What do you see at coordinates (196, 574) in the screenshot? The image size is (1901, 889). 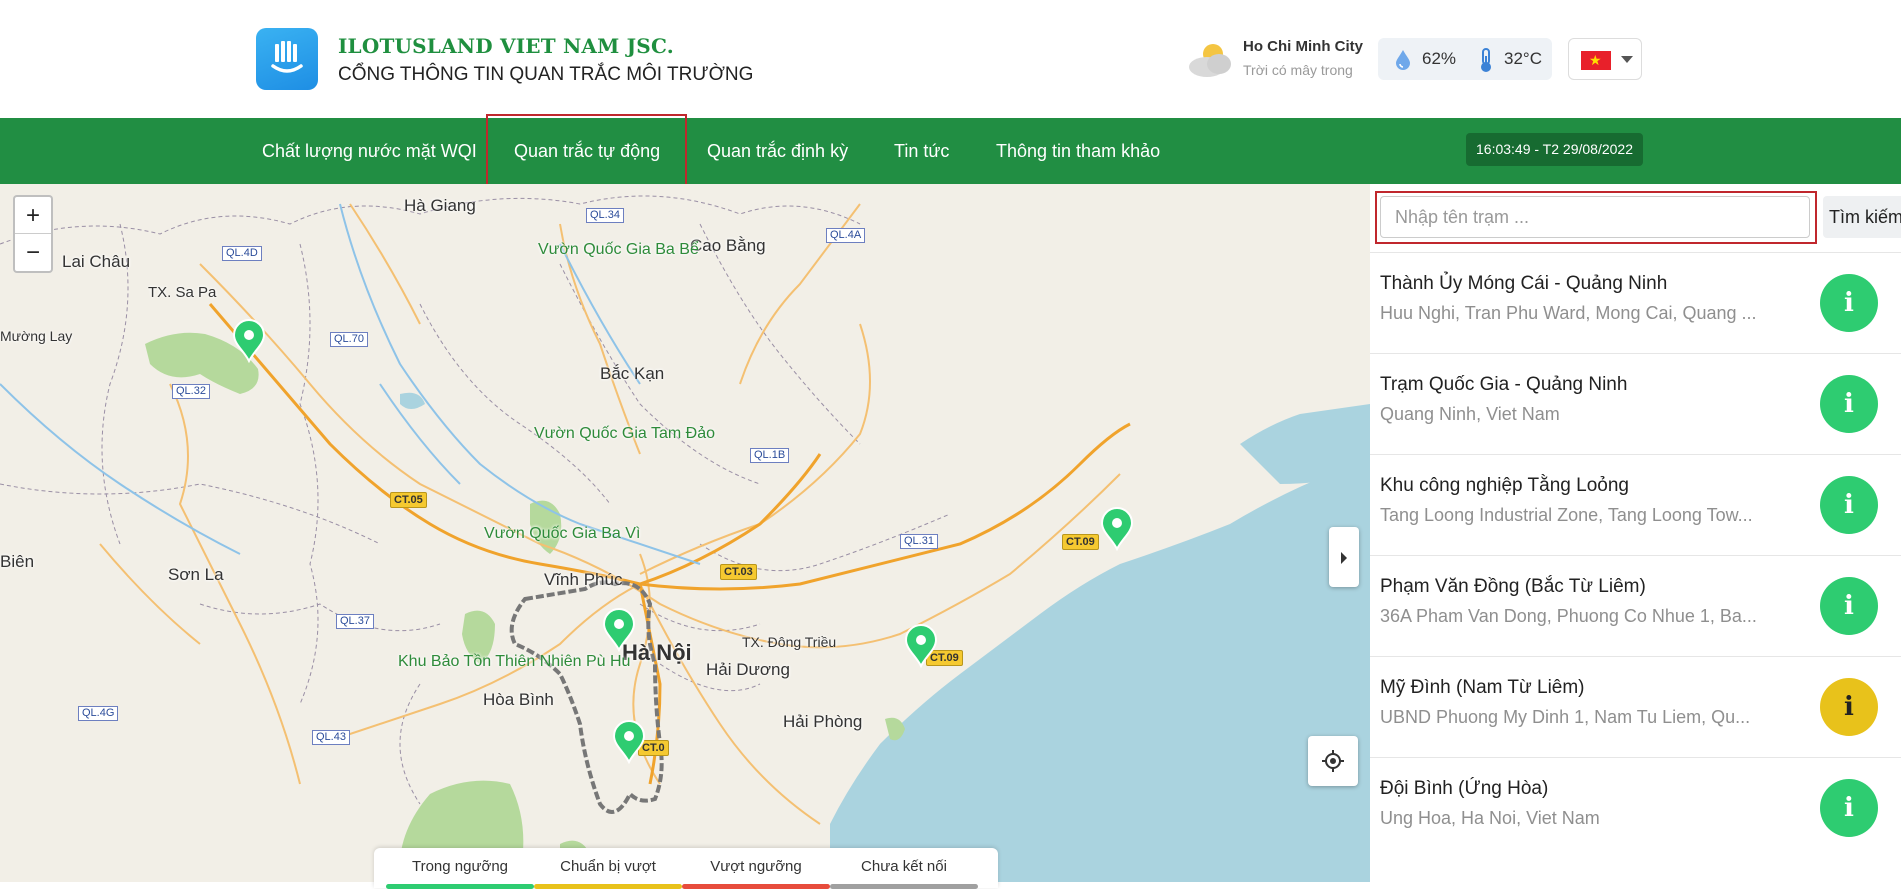 I see `map-label-son-la: Sơn La` at bounding box center [196, 574].